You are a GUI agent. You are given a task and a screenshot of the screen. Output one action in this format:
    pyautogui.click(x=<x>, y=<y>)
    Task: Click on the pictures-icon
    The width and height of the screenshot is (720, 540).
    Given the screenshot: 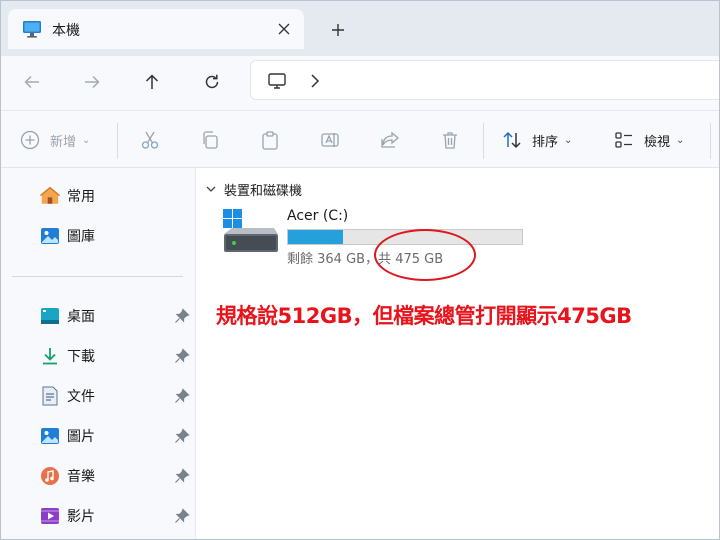 What is the action you would take?
    pyautogui.click(x=50, y=436)
    